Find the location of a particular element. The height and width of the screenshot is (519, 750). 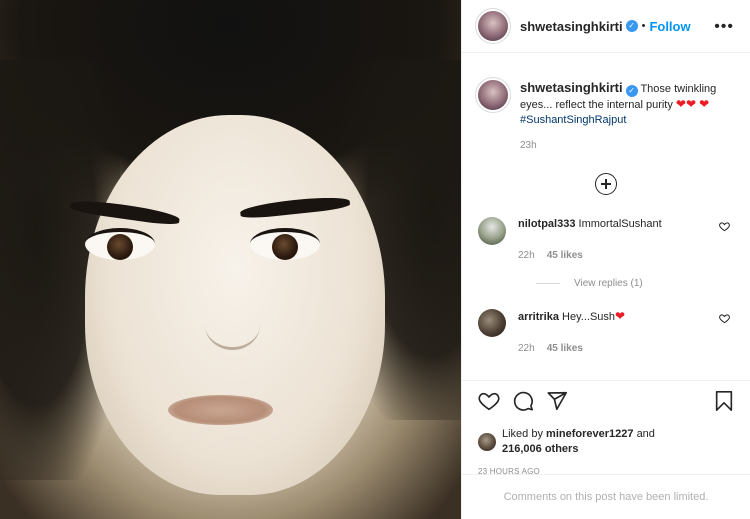

follow-button: Follow is located at coordinates (669, 26).